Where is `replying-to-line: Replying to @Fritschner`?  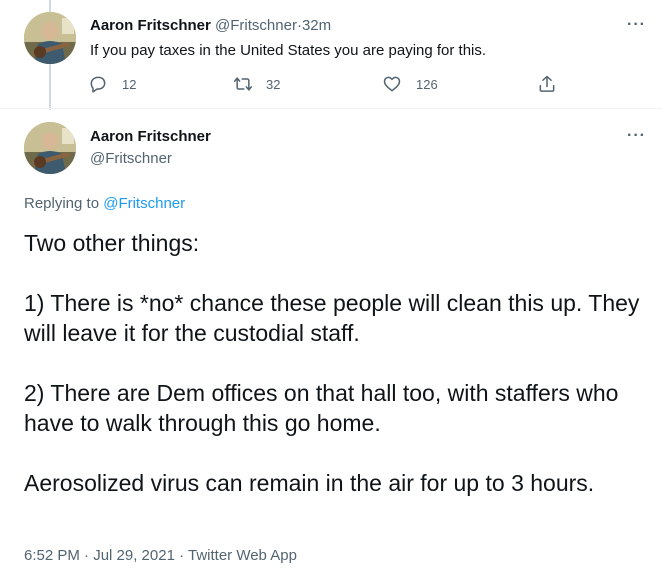 replying-to-line: Replying to @Fritschner is located at coordinates (104, 204).